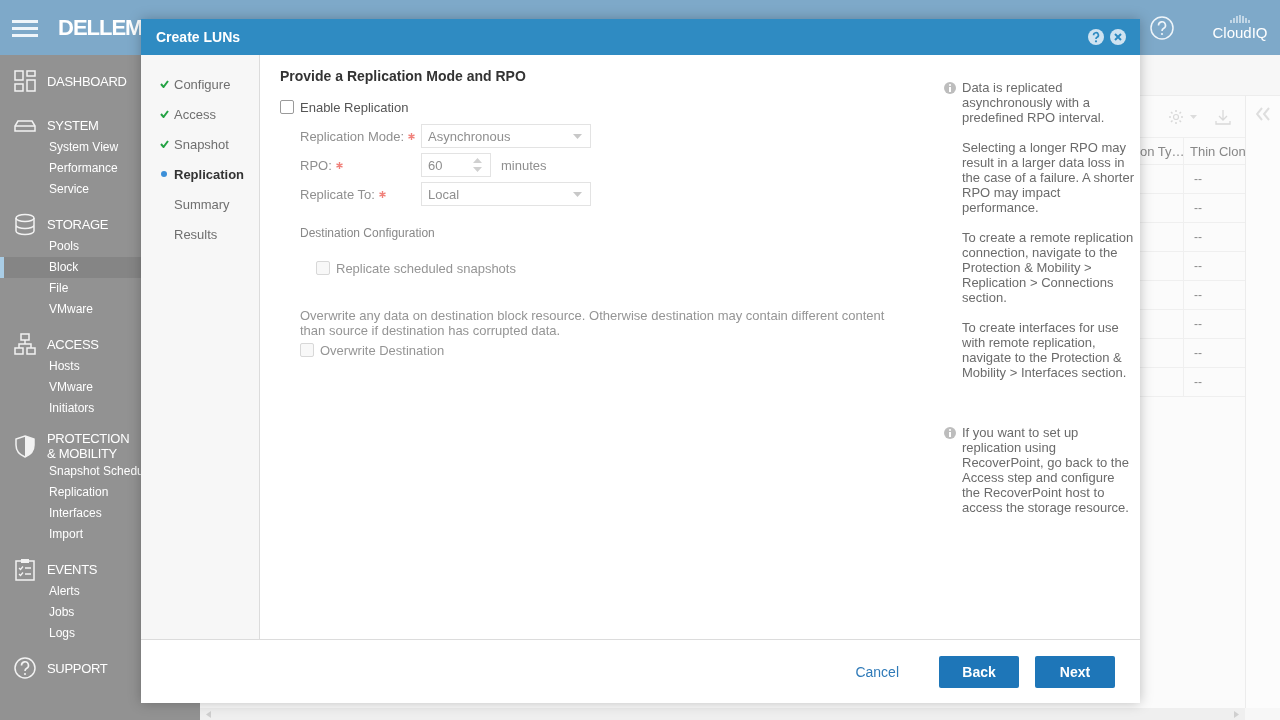 Image resolution: width=1280 pixels, height=720 pixels. I want to click on left-arrow-icon, so click(208, 714).